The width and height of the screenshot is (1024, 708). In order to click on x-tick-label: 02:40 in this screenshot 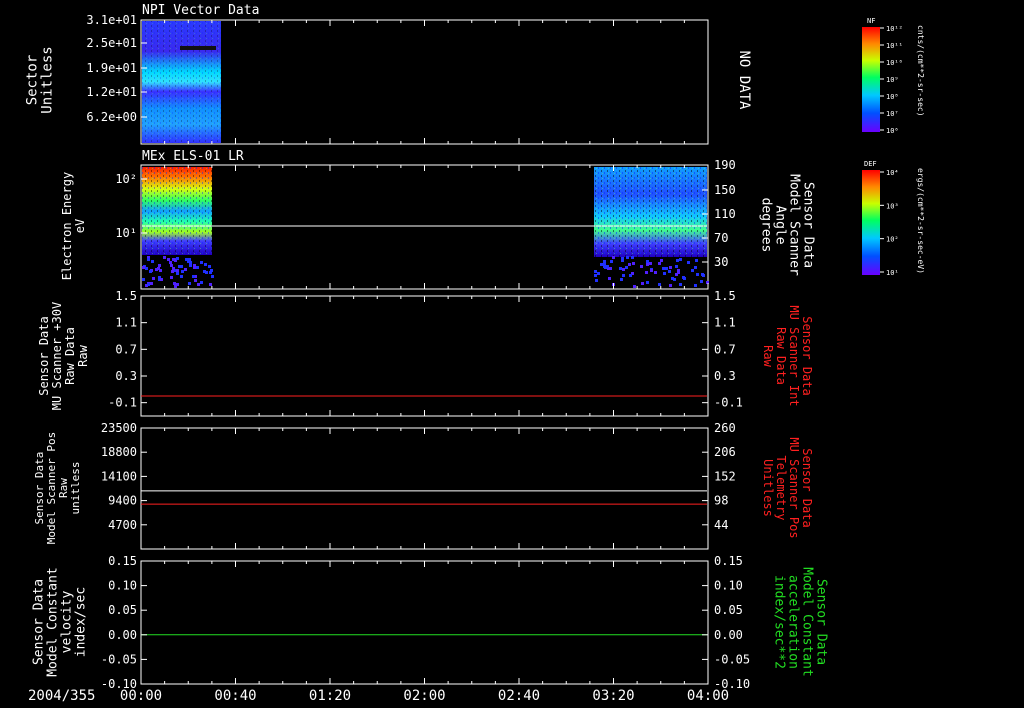, I will do `click(519, 696)`.